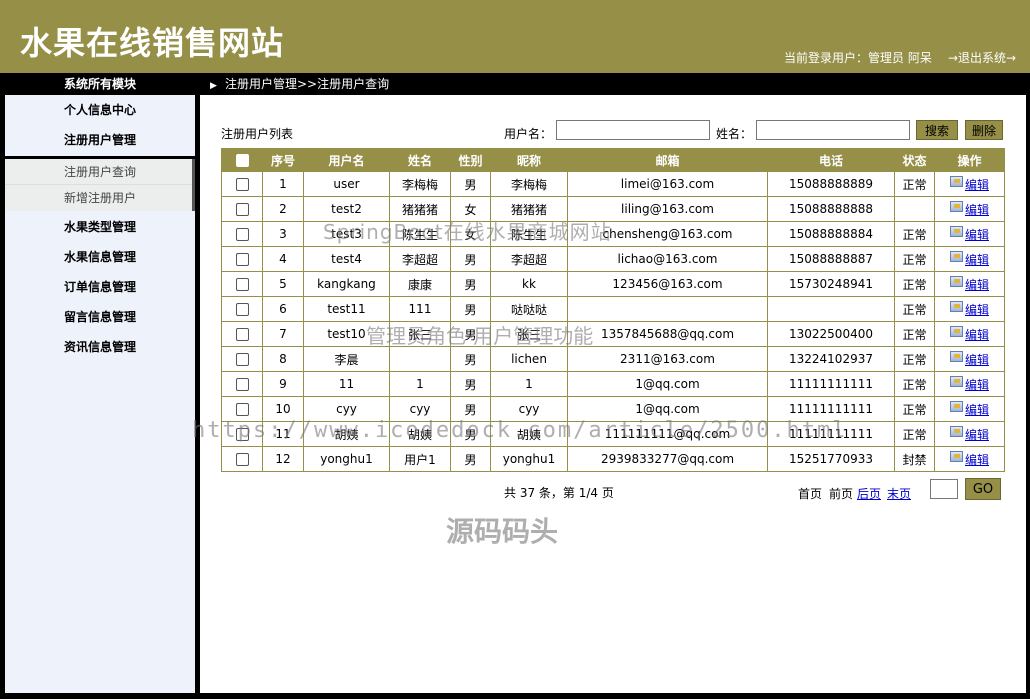 The image size is (1030, 699). What do you see at coordinates (613, 434) in the screenshot?
I see `table-row: 11 胡姨 胡姨男胡姨 111111111@qq.com 11111111111 正常 编辑` at bounding box center [613, 434].